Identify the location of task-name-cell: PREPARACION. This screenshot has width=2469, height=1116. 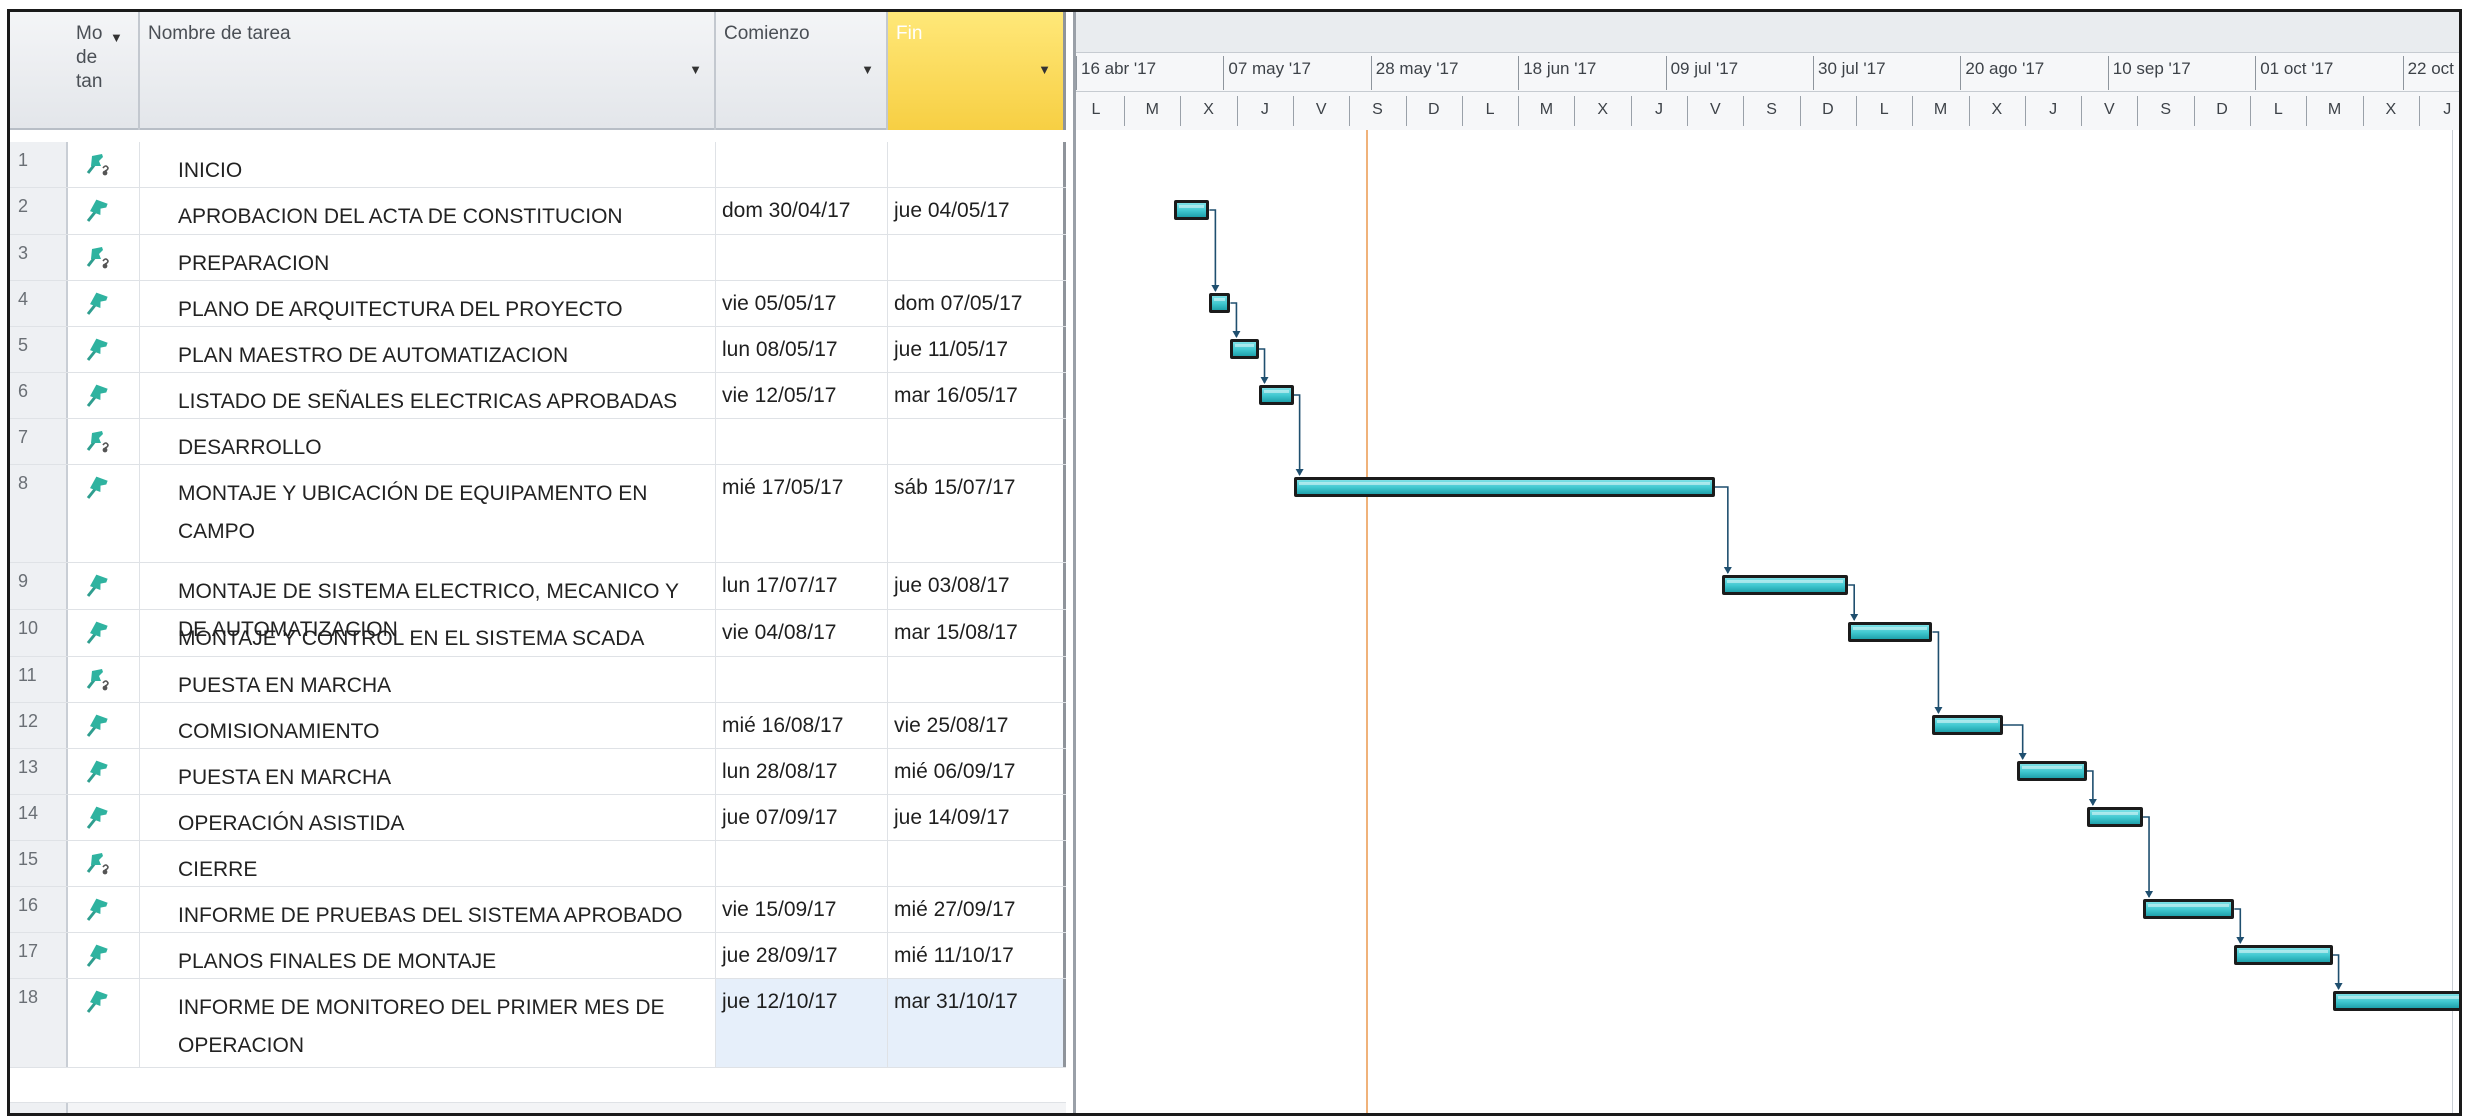
(428, 257).